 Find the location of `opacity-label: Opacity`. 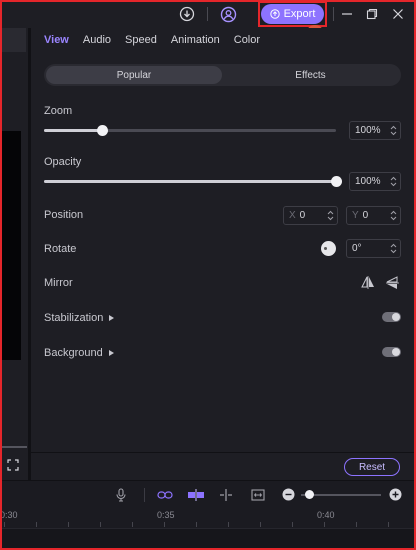

opacity-label: Opacity is located at coordinates (63, 162).